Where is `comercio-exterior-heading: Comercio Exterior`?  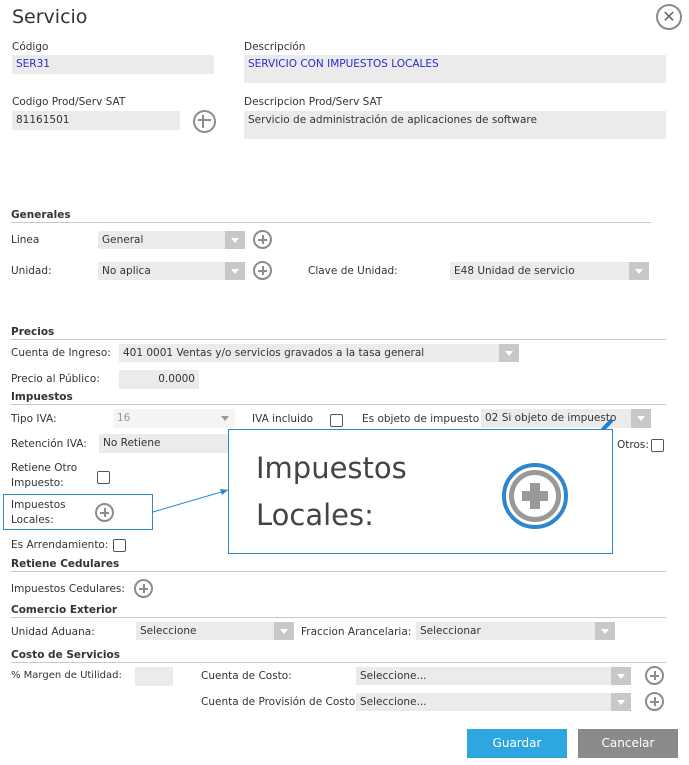
comercio-exterior-heading: Comercio Exterior is located at coordinates (64, 610).